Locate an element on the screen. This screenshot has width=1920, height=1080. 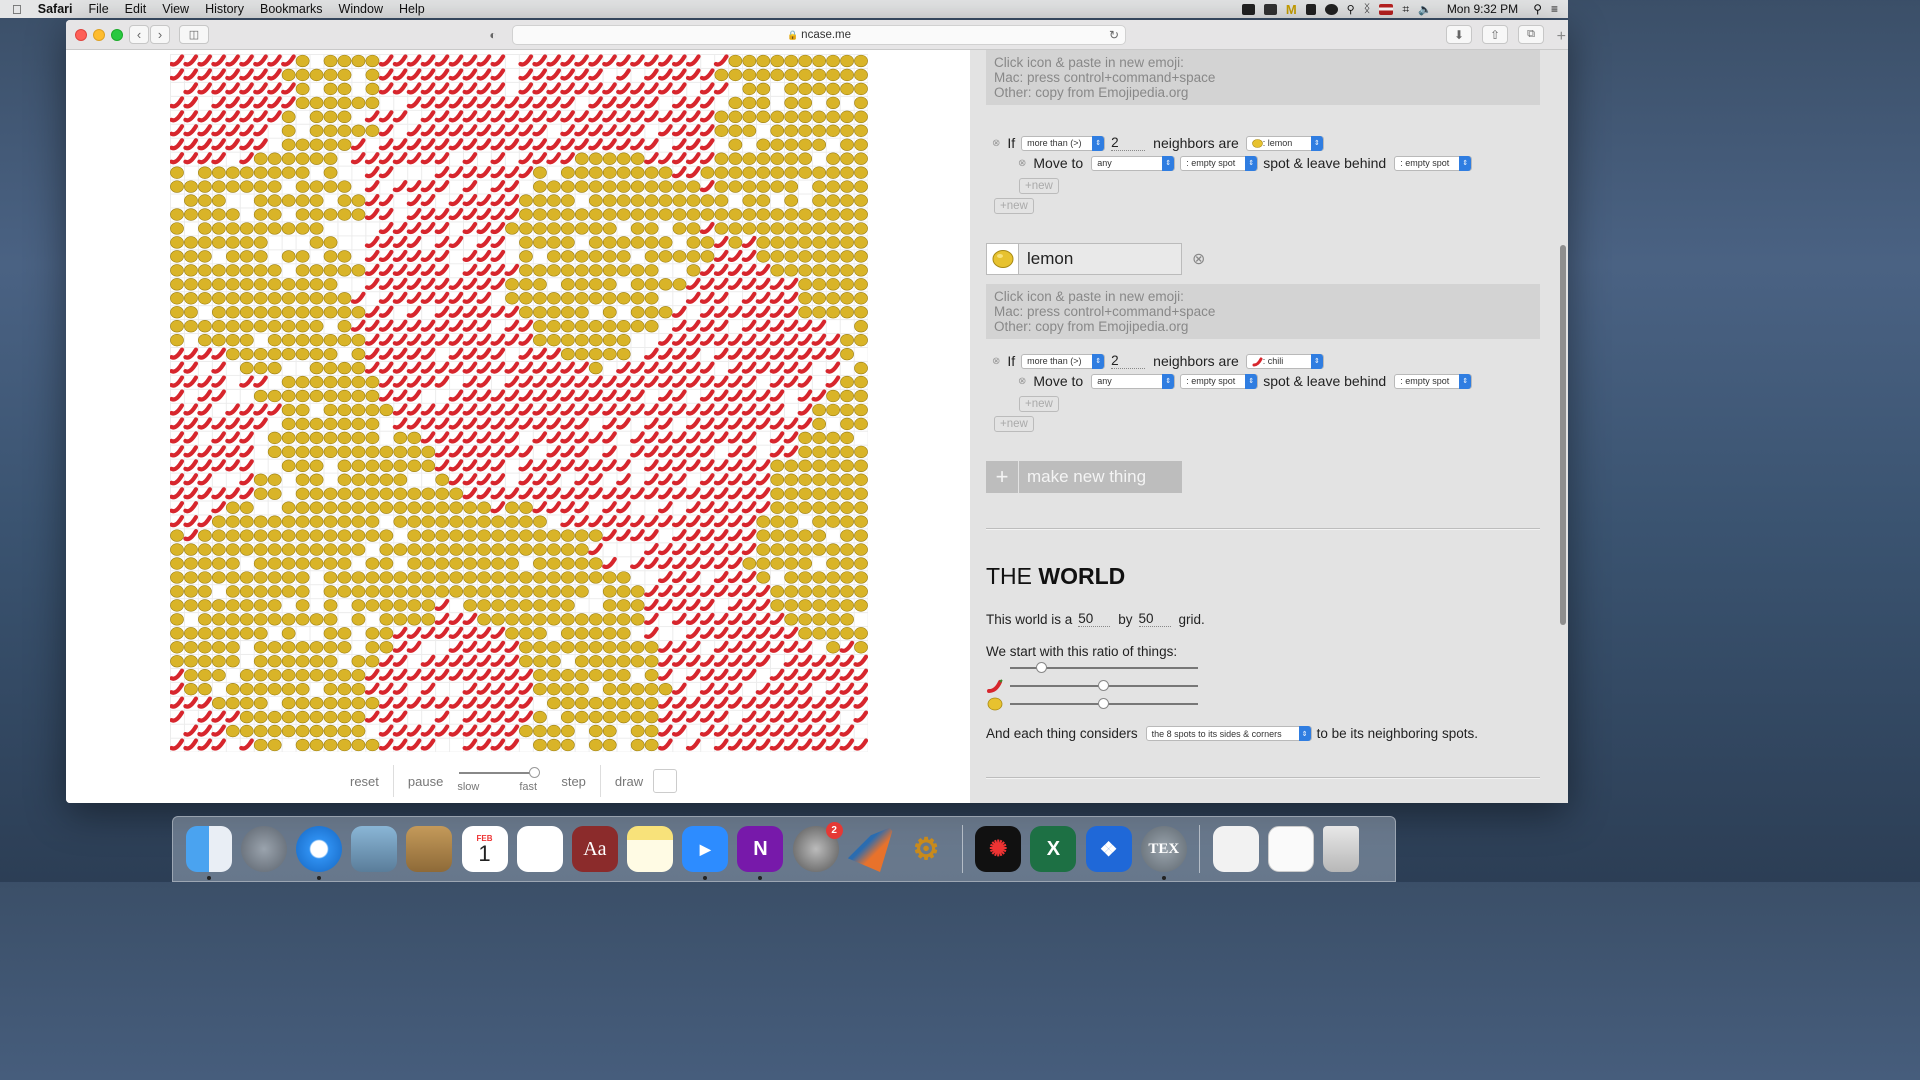
ratio-slider-empty is located at coordinates (1104, 667).